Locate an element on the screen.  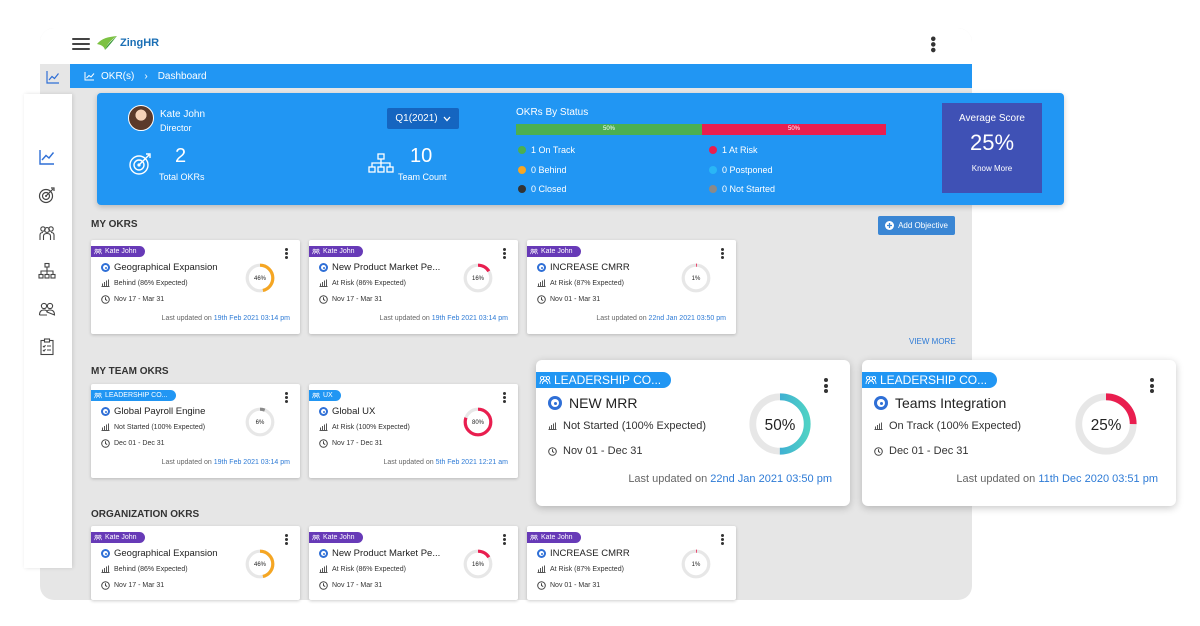
quarter-select: Q1(2021) is located at coordinates (423, 118).